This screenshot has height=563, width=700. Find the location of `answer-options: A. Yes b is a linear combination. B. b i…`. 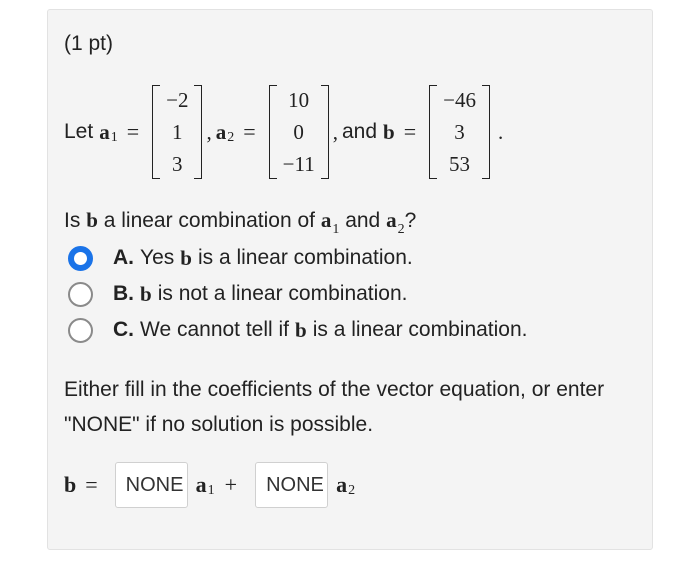

answer-options: A. Yes b is a linear combination. B. b i… is located at coordinates (298, 294).